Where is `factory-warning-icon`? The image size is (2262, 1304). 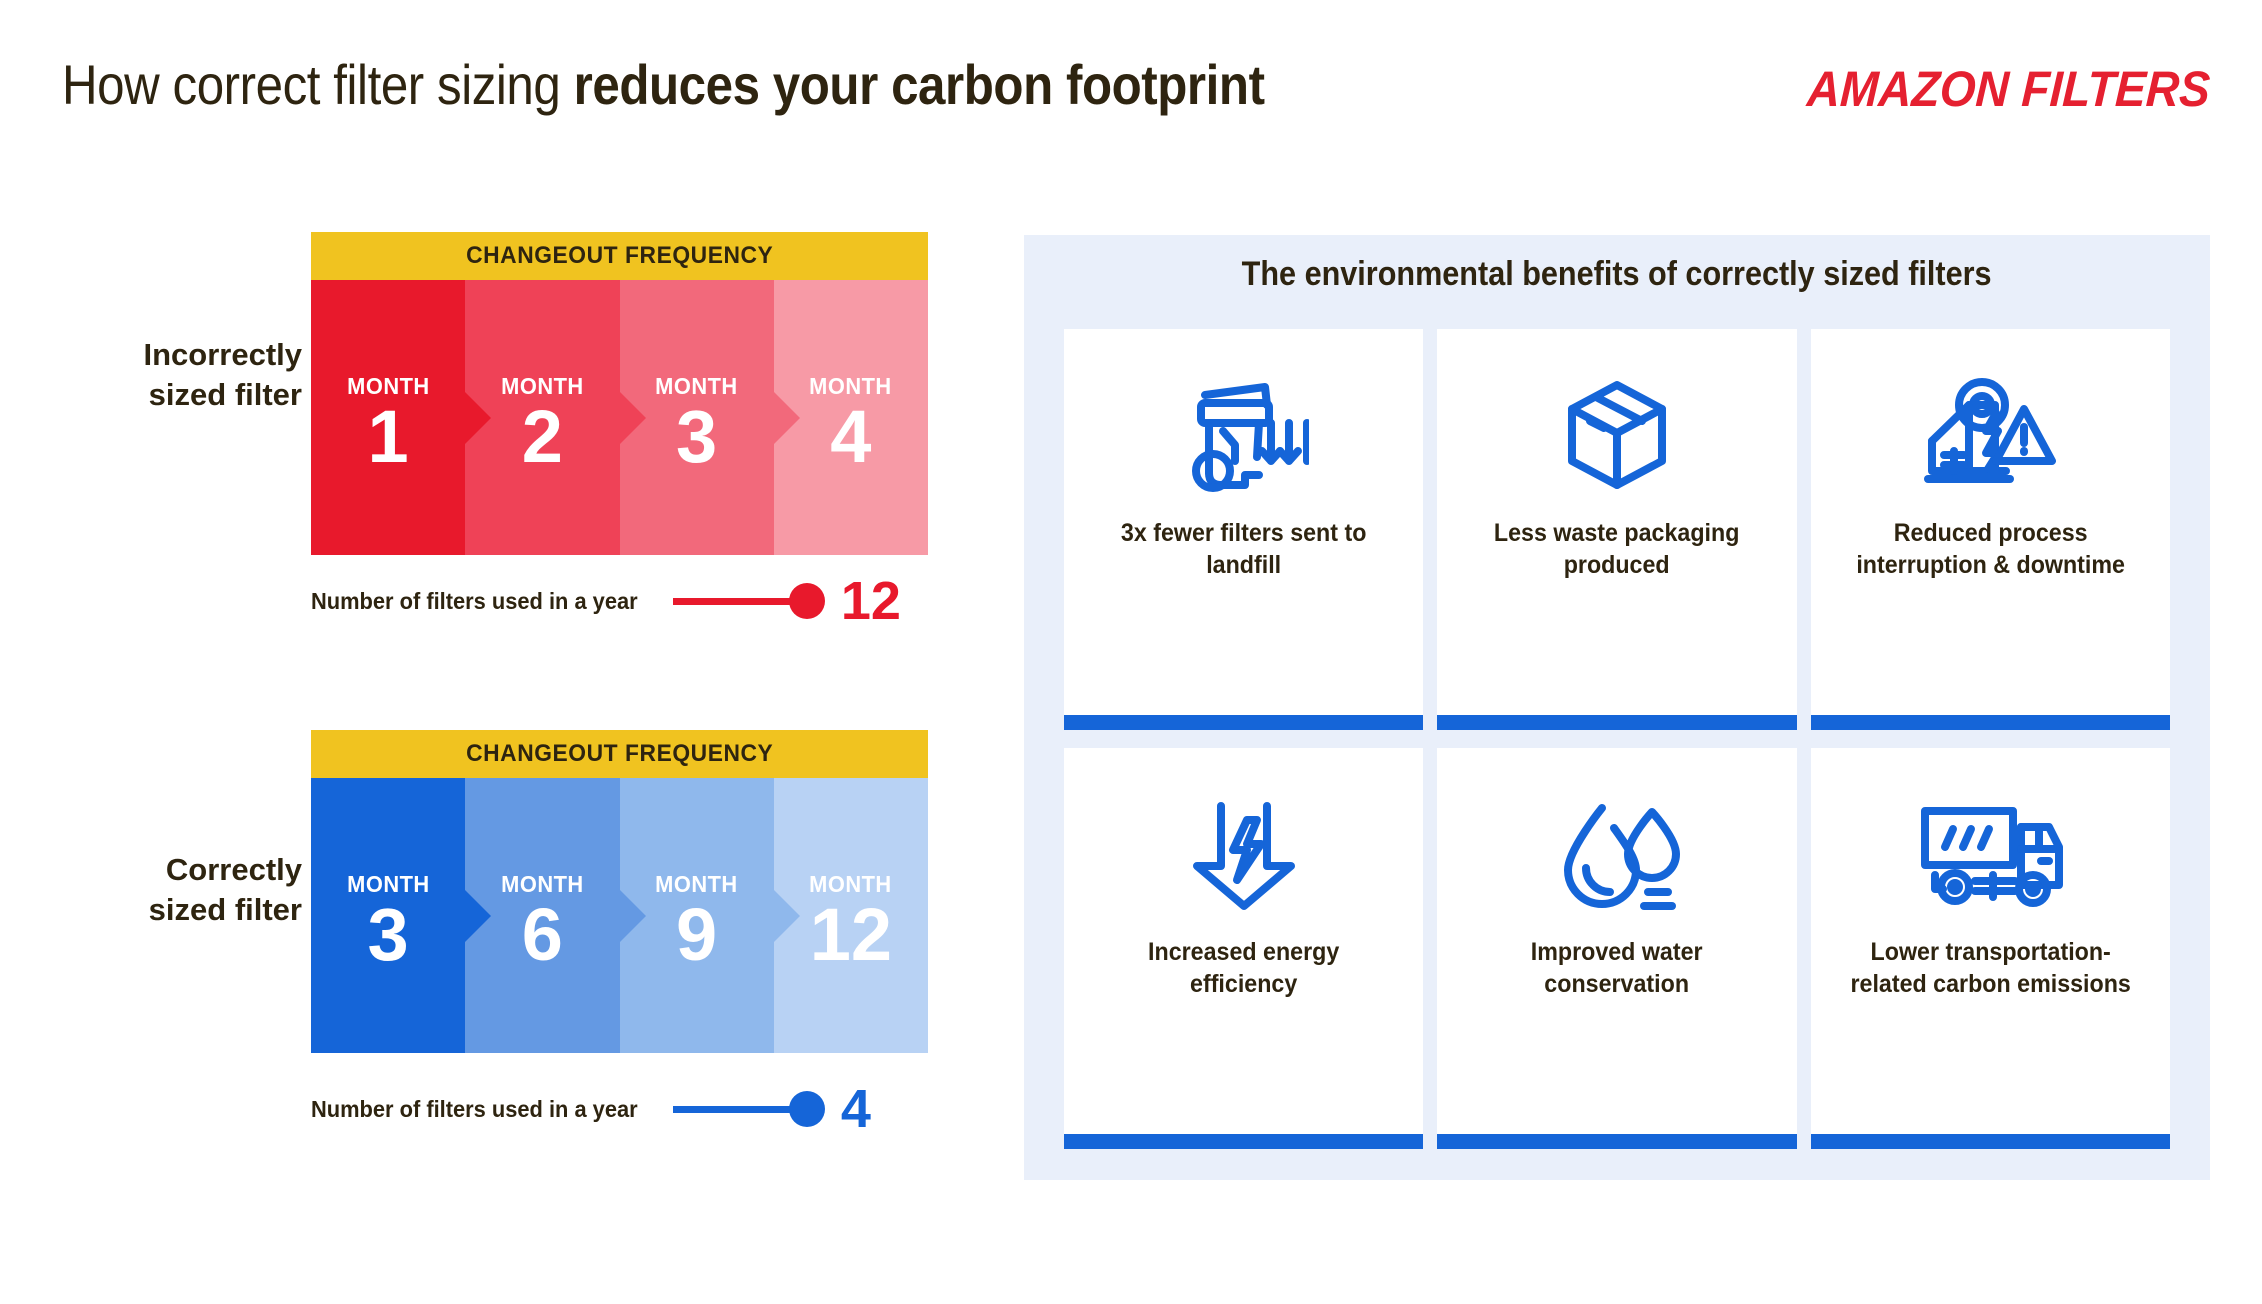 factory-warning-icon is located at coordinates (1990, 434).